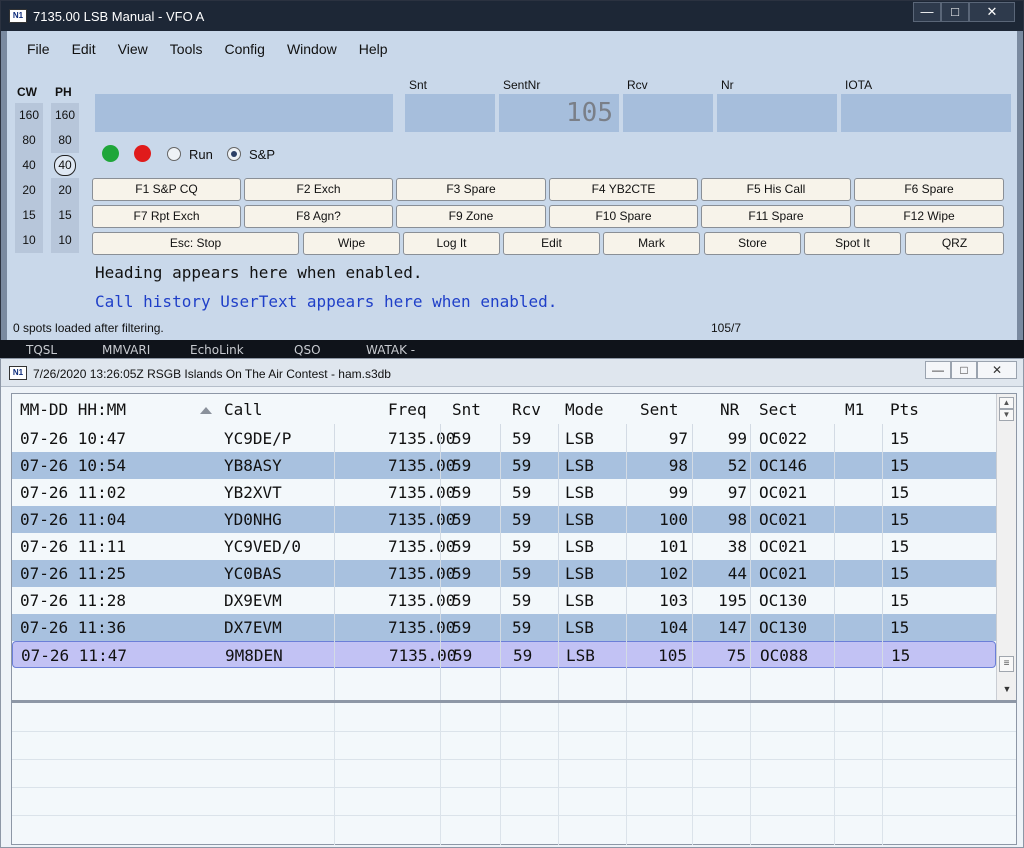  Describe the element at coordinates (65, 165) in the screenshot. I see `ph-band-40-selected: 40` at that location.